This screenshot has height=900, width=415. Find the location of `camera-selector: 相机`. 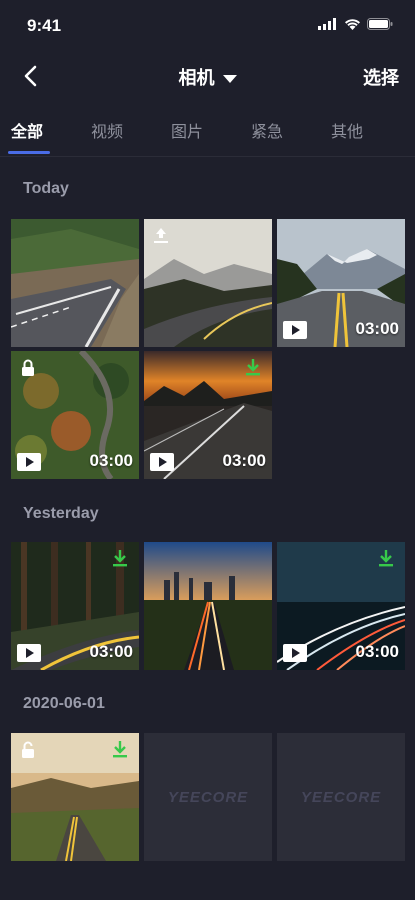

camera-selector: 相机 is located at coordinates (207, 77).